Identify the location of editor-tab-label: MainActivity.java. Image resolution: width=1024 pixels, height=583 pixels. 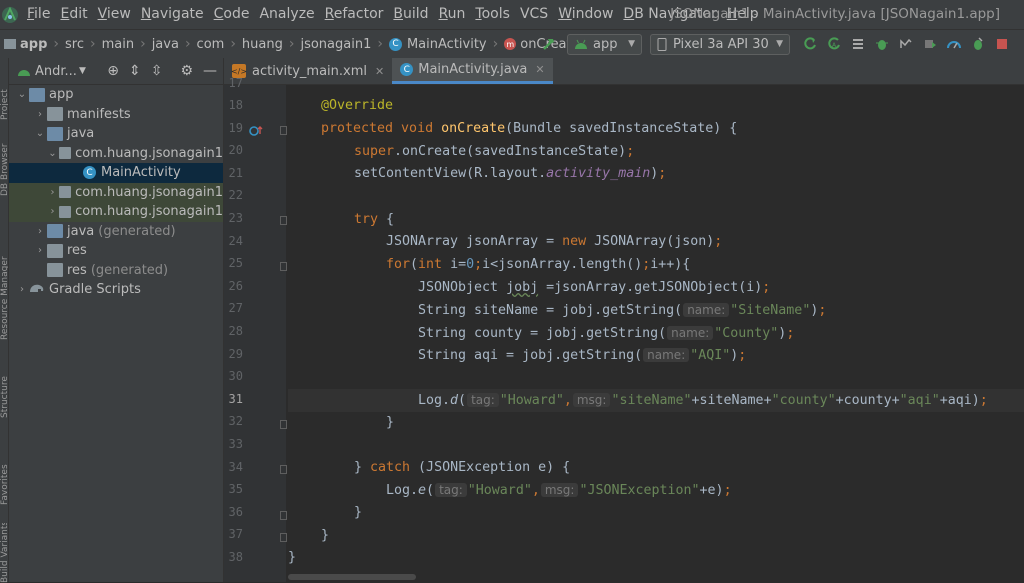
(473, 69).